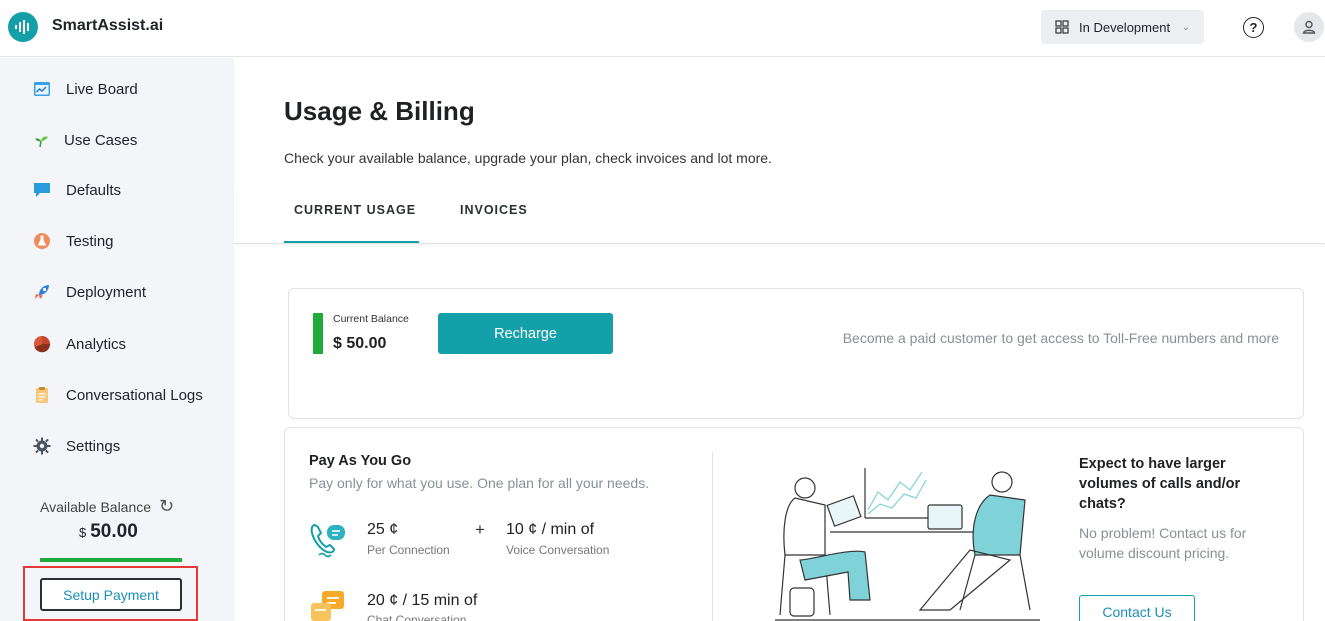 This screenshot has height=621, width=1325. What do you see at coordinates (558, 550) in the screenshot?
I see `rate-voice-desc: Voice Conversation` at bounding box center [558, 550].